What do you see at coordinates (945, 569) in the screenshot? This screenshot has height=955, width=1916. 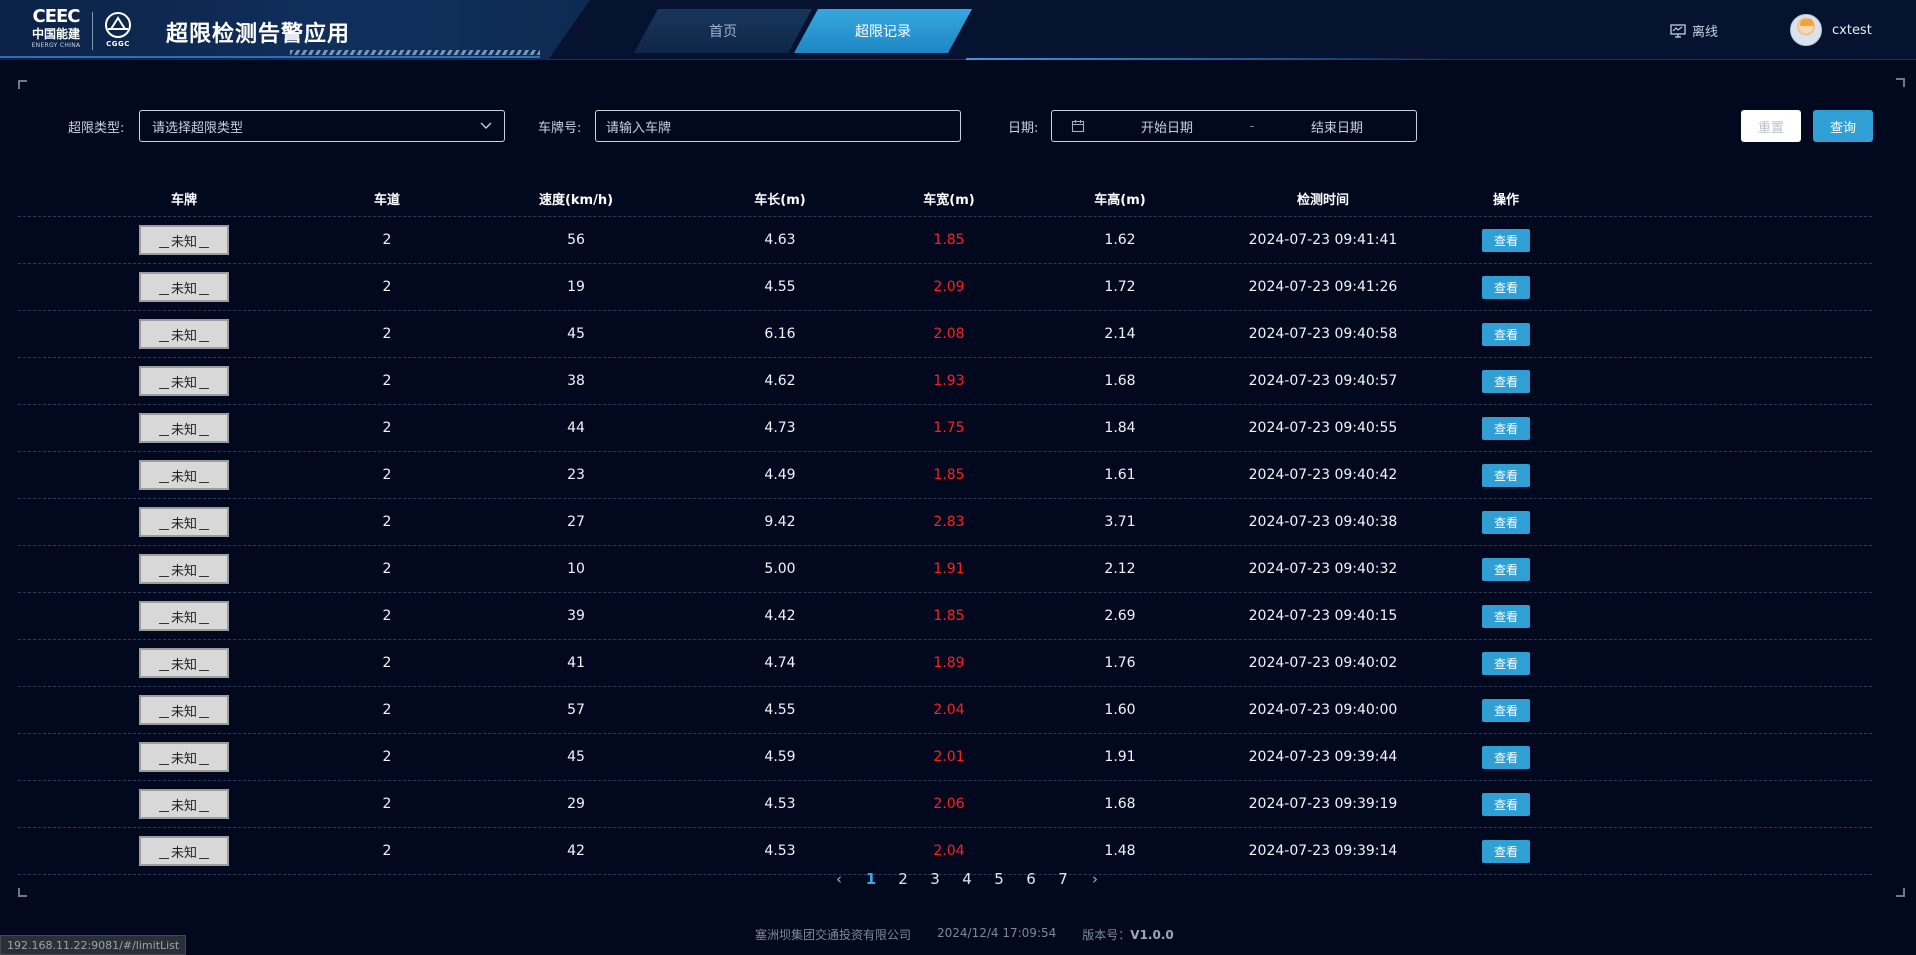 I see `table-row: 未知 2 10 5.00 1.91 2.12 2024-07-23 09:40:32 查看` at bounding box center [945, 569].